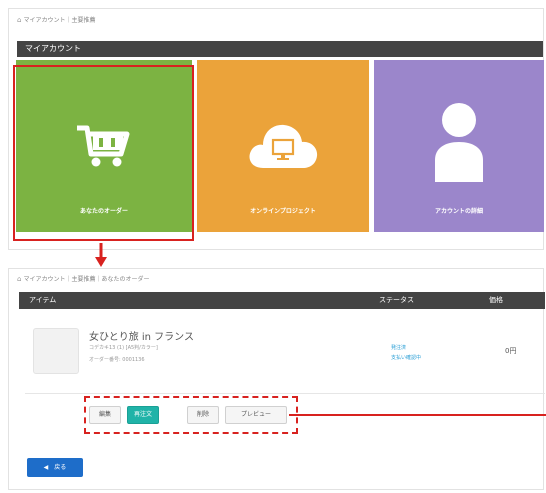 The width and height of the screenshot is (546, 493). What do you see at coordinates (280, 49) in the screenshot?
I see `section-title: マイアカウント` at bounding box center [280, 49].